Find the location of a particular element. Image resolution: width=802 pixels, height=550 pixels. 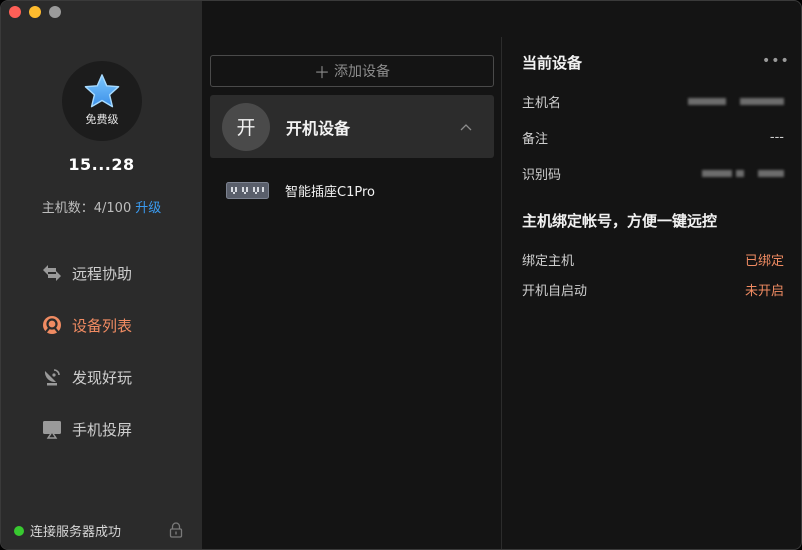

autostart-row: 开机自启动 未开启 is located at coordinates (653, 289).